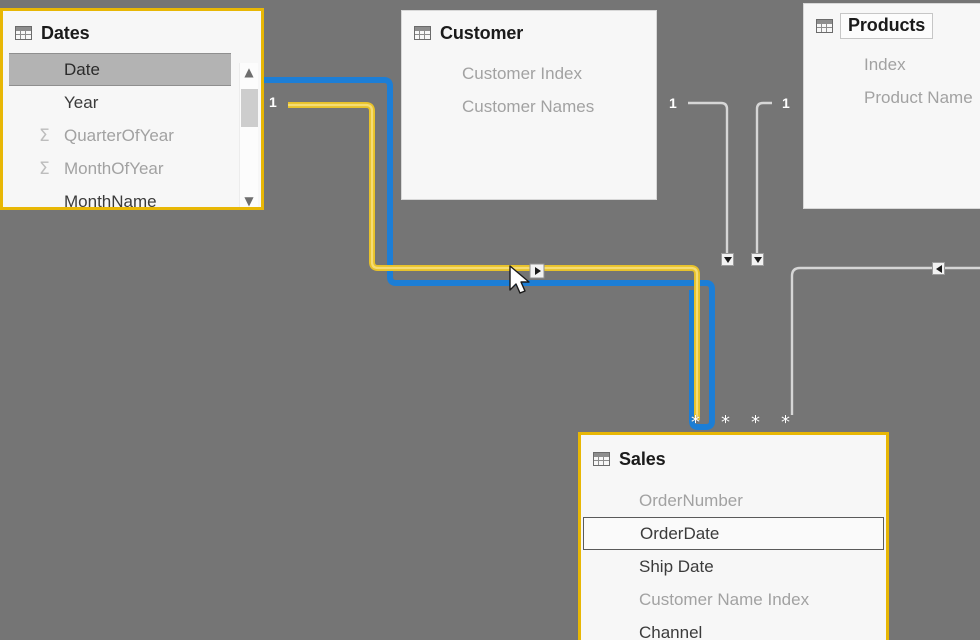 Image resolution: width=980 pixels, height=640 pixels. Describe the element at coordinates (81, 102) in the screenshot. I see `field-label: Year` at that location.